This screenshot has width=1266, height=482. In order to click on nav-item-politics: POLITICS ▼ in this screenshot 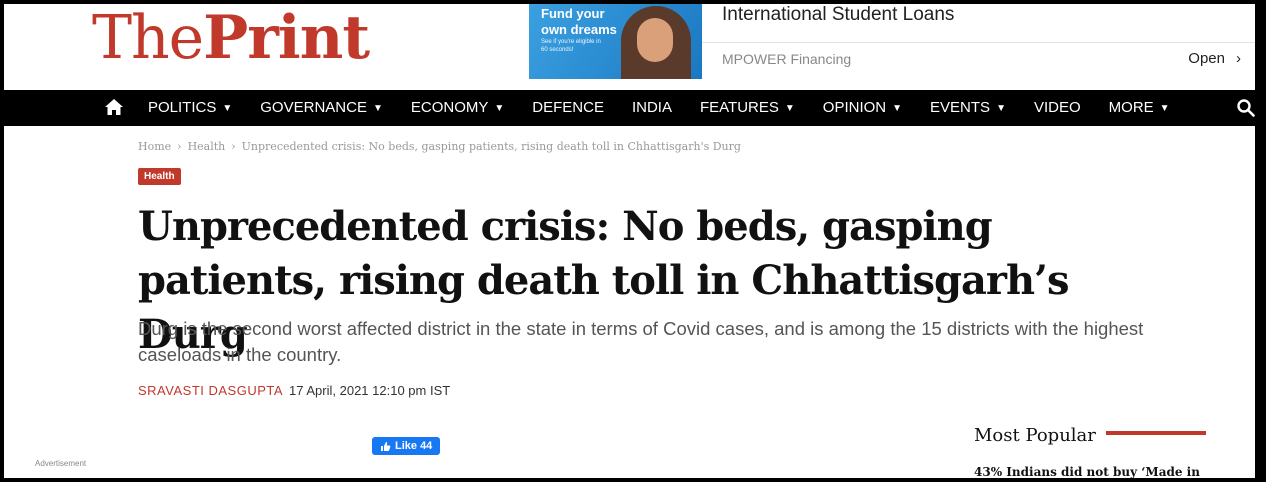, I will do `click(190, 108)`.